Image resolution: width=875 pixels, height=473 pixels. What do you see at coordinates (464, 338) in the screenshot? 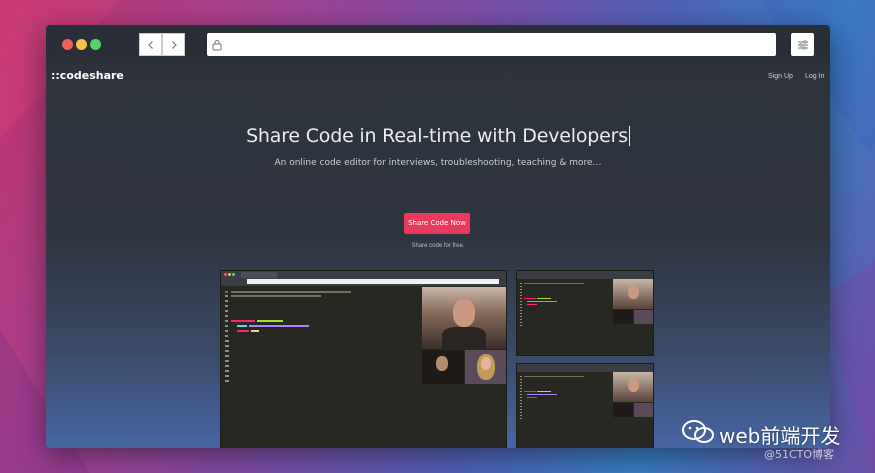
I see `person-body` at bounding box center [464, 338].